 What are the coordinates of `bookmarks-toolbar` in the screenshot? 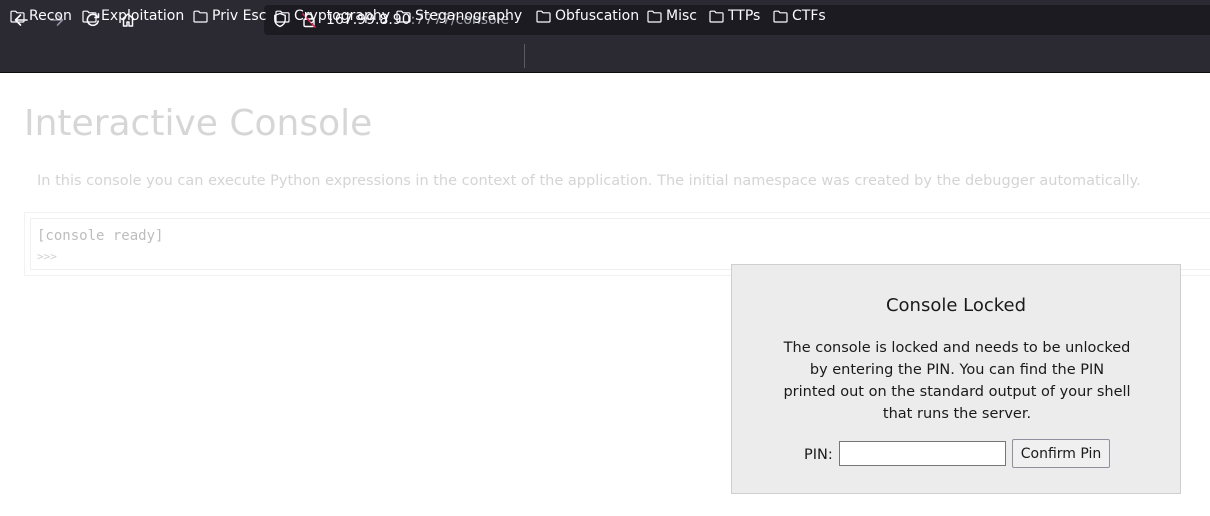 It's located at (605, 56).